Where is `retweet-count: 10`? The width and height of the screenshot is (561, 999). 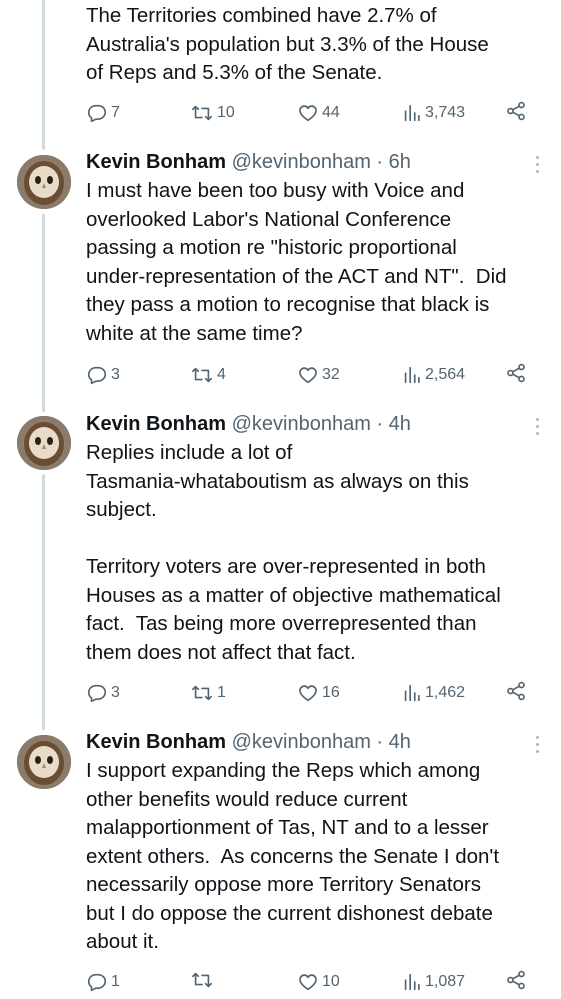
retweet-count: 10 is located at coordinates (226, 112).